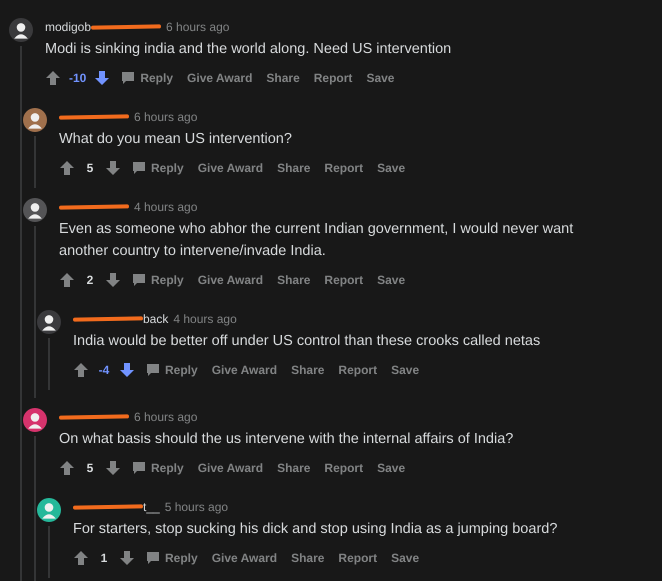 The height and width of the screenshot is (581, 662). What do you see at coordinates (286, 439) in the screenshot?
I see `comment-text: On what basis should the us intervene with the internal affairs of India?` at bounding box center [286, 439].